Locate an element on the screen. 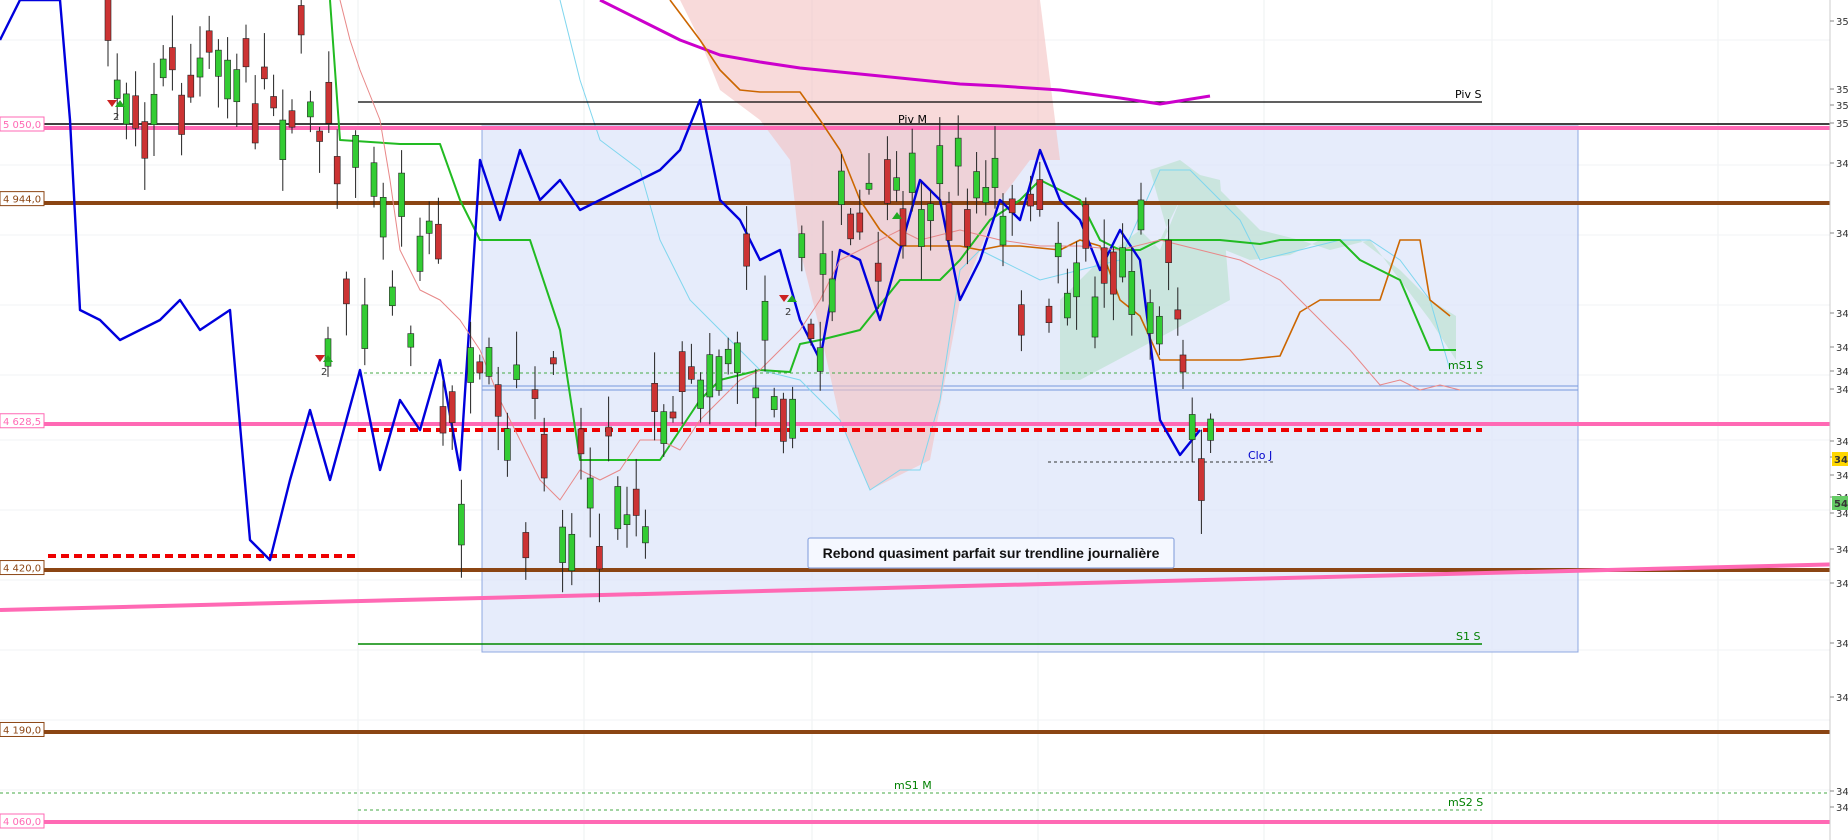 Image resolution: width=1848 pixels, height=840 pixels. level-label-text: 4 190,0 is located at coordinates (22, 730).